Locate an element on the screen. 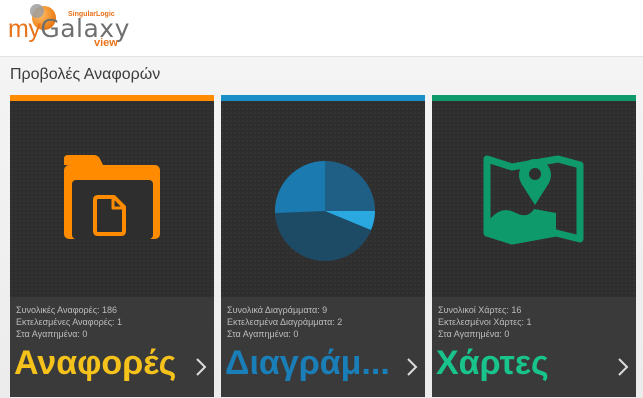 Image resolution: width=643 pixels, height=398 pixels. maps-favorites-stat: Στα Αγαπημένα: 0 is located at coordinates (474, 334).